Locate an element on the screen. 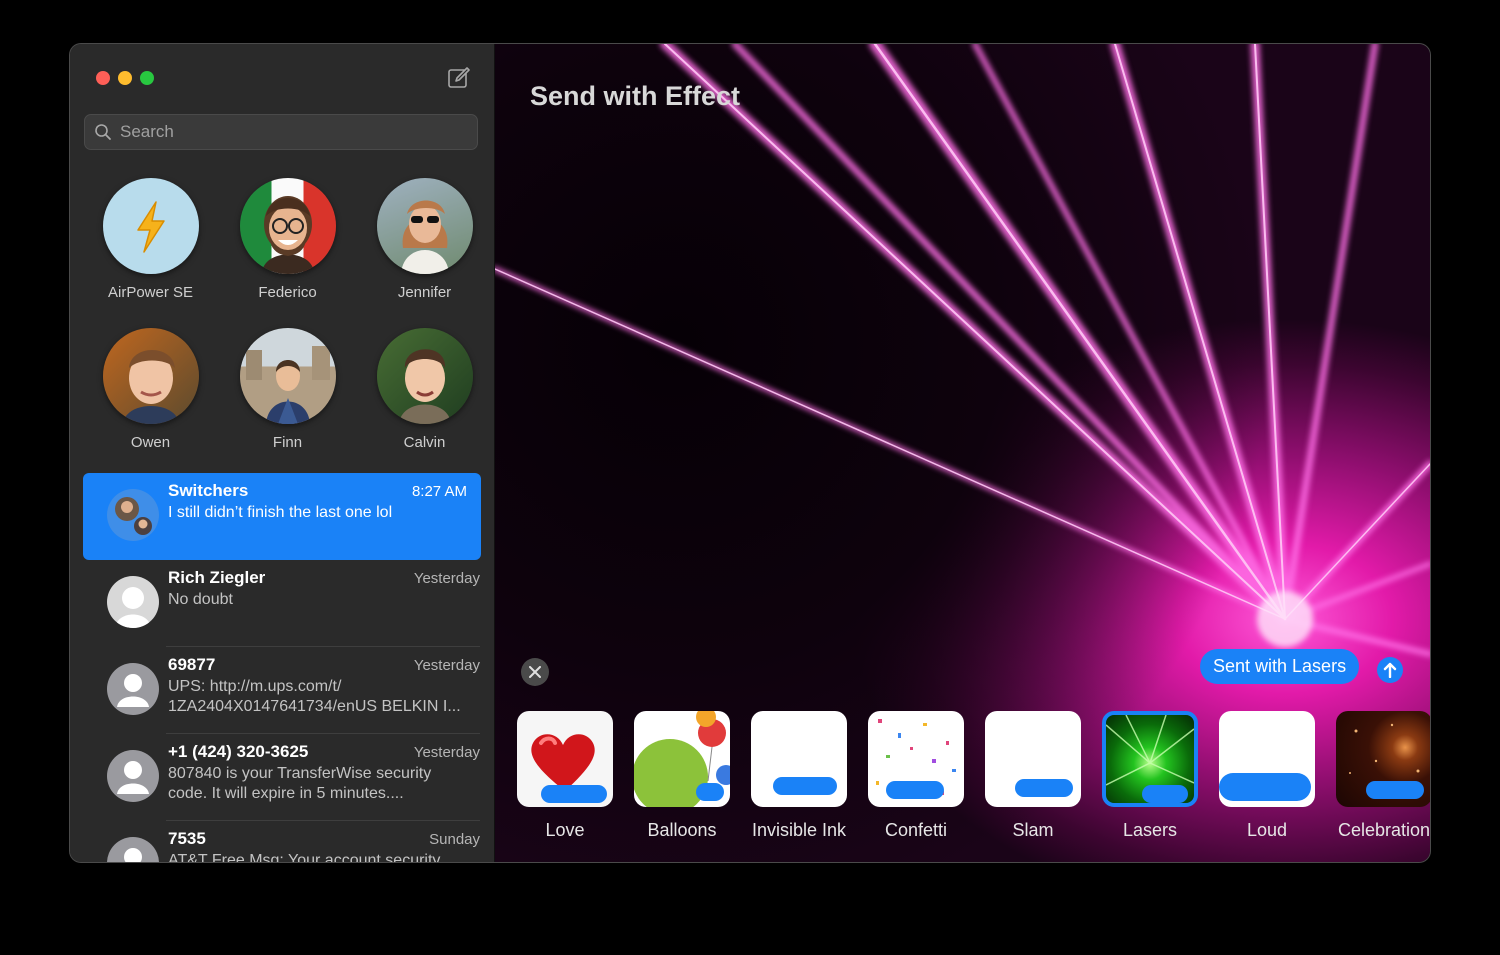 Image resolution: width=1500 pixels, height=955 pixels. pin-name: Federico is located at coordinates (287, 292).